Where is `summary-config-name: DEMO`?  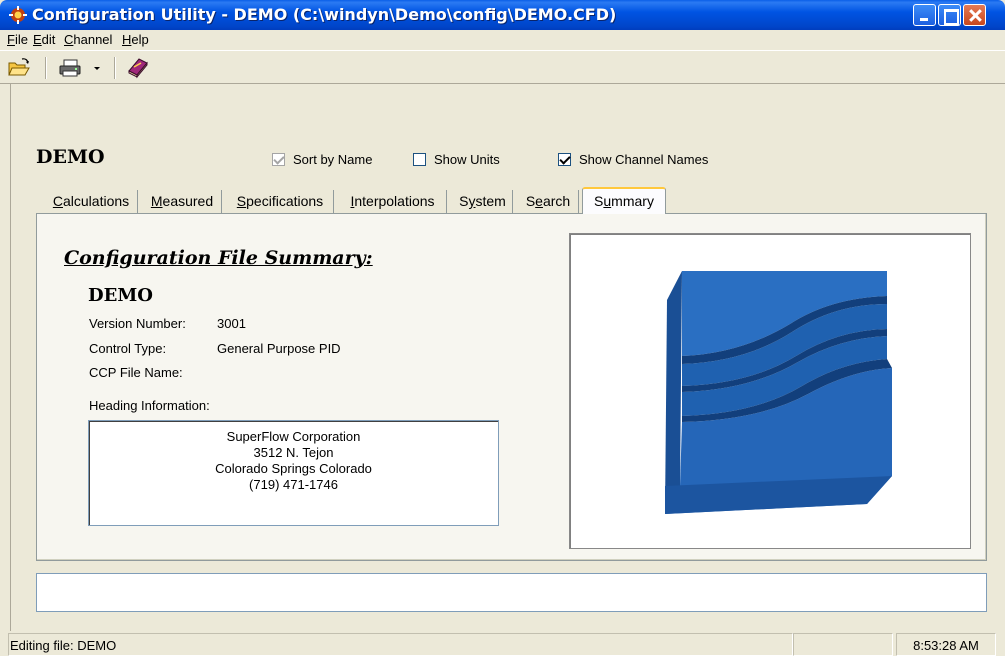 summary-config-name: DEMO is located at coordinates (120, 295).